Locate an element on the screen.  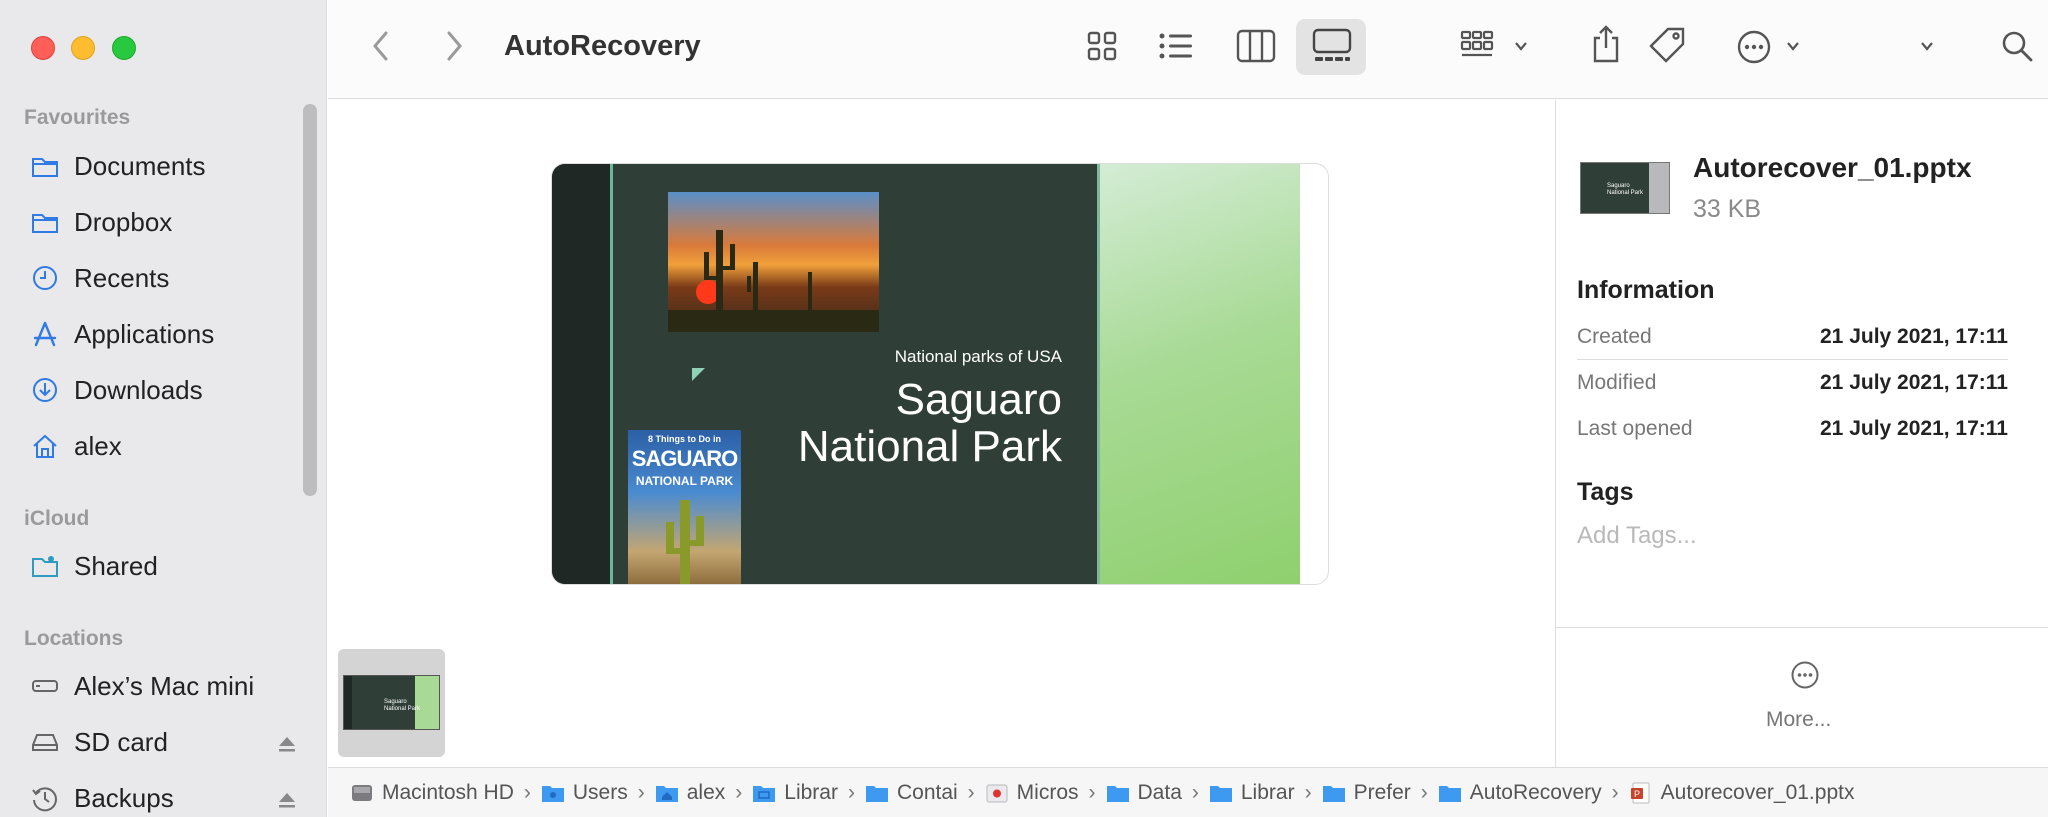
sidebar-item-label: Documents is located at coordinates (140, 165).